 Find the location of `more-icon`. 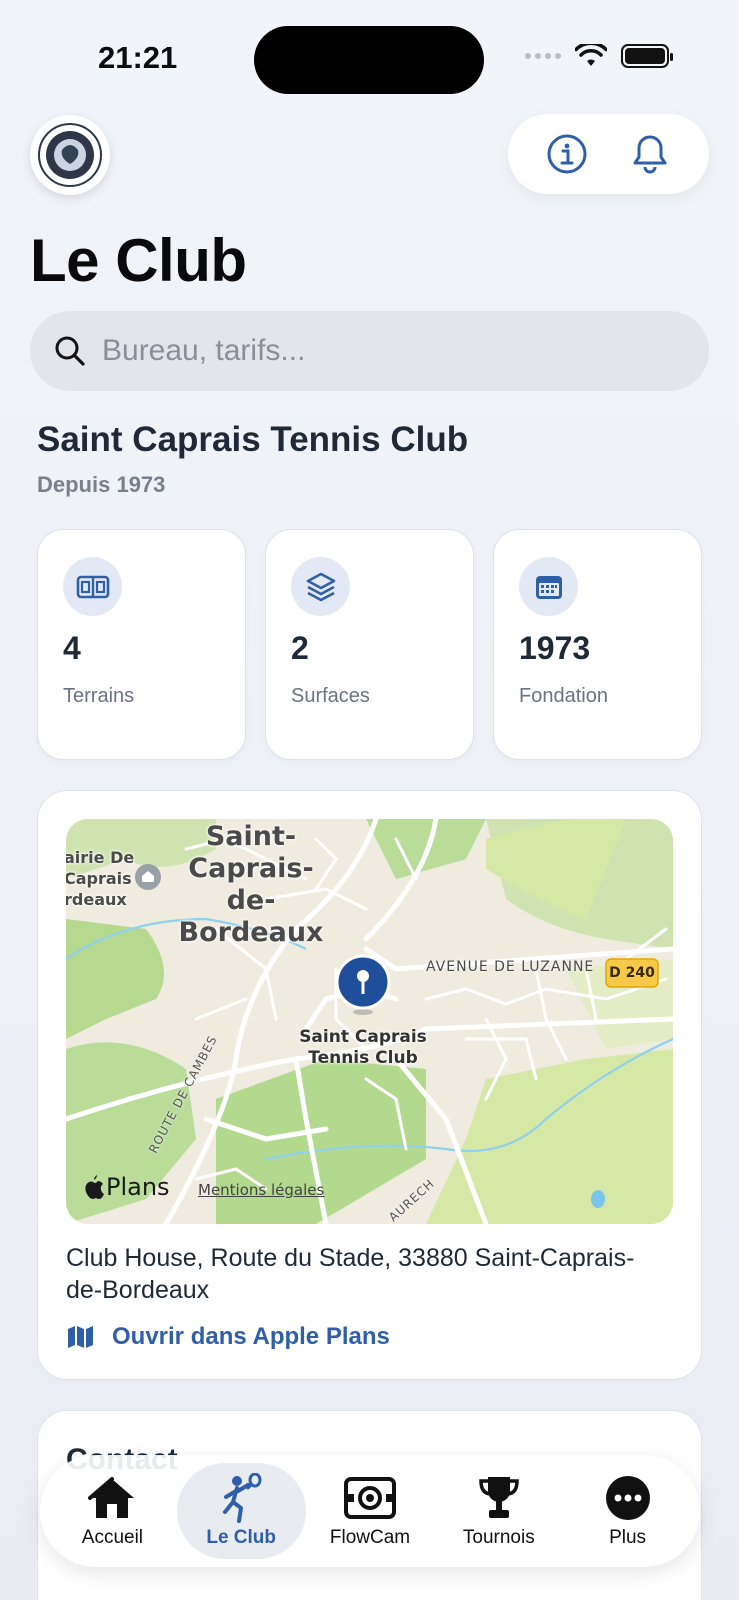

more-icon is located at coordinates (627, 1498).